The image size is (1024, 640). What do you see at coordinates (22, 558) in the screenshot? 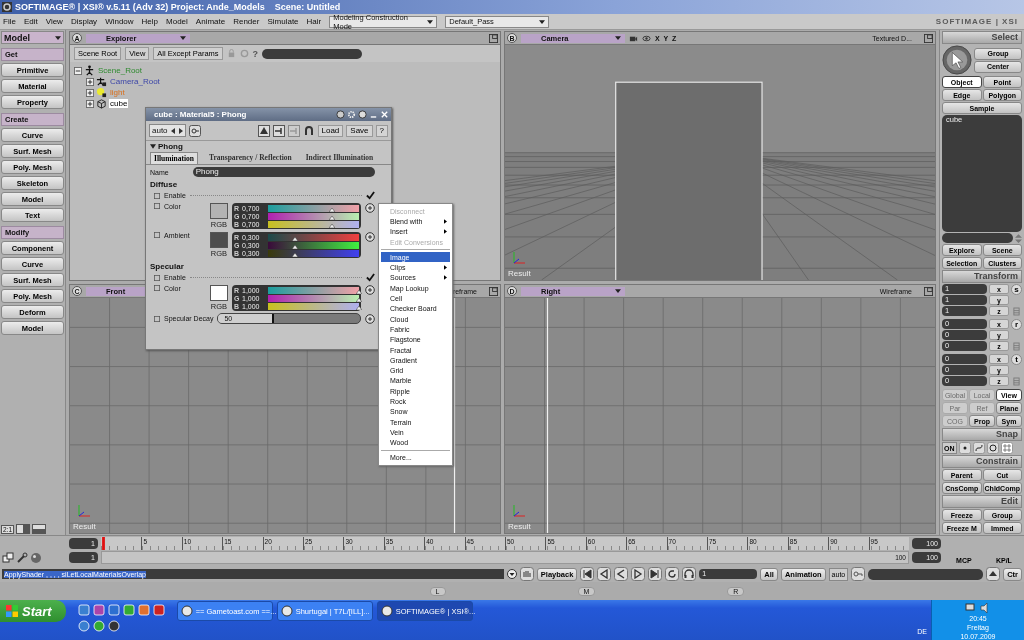
I see `wrench-icon` at bounding box center [22, 558].